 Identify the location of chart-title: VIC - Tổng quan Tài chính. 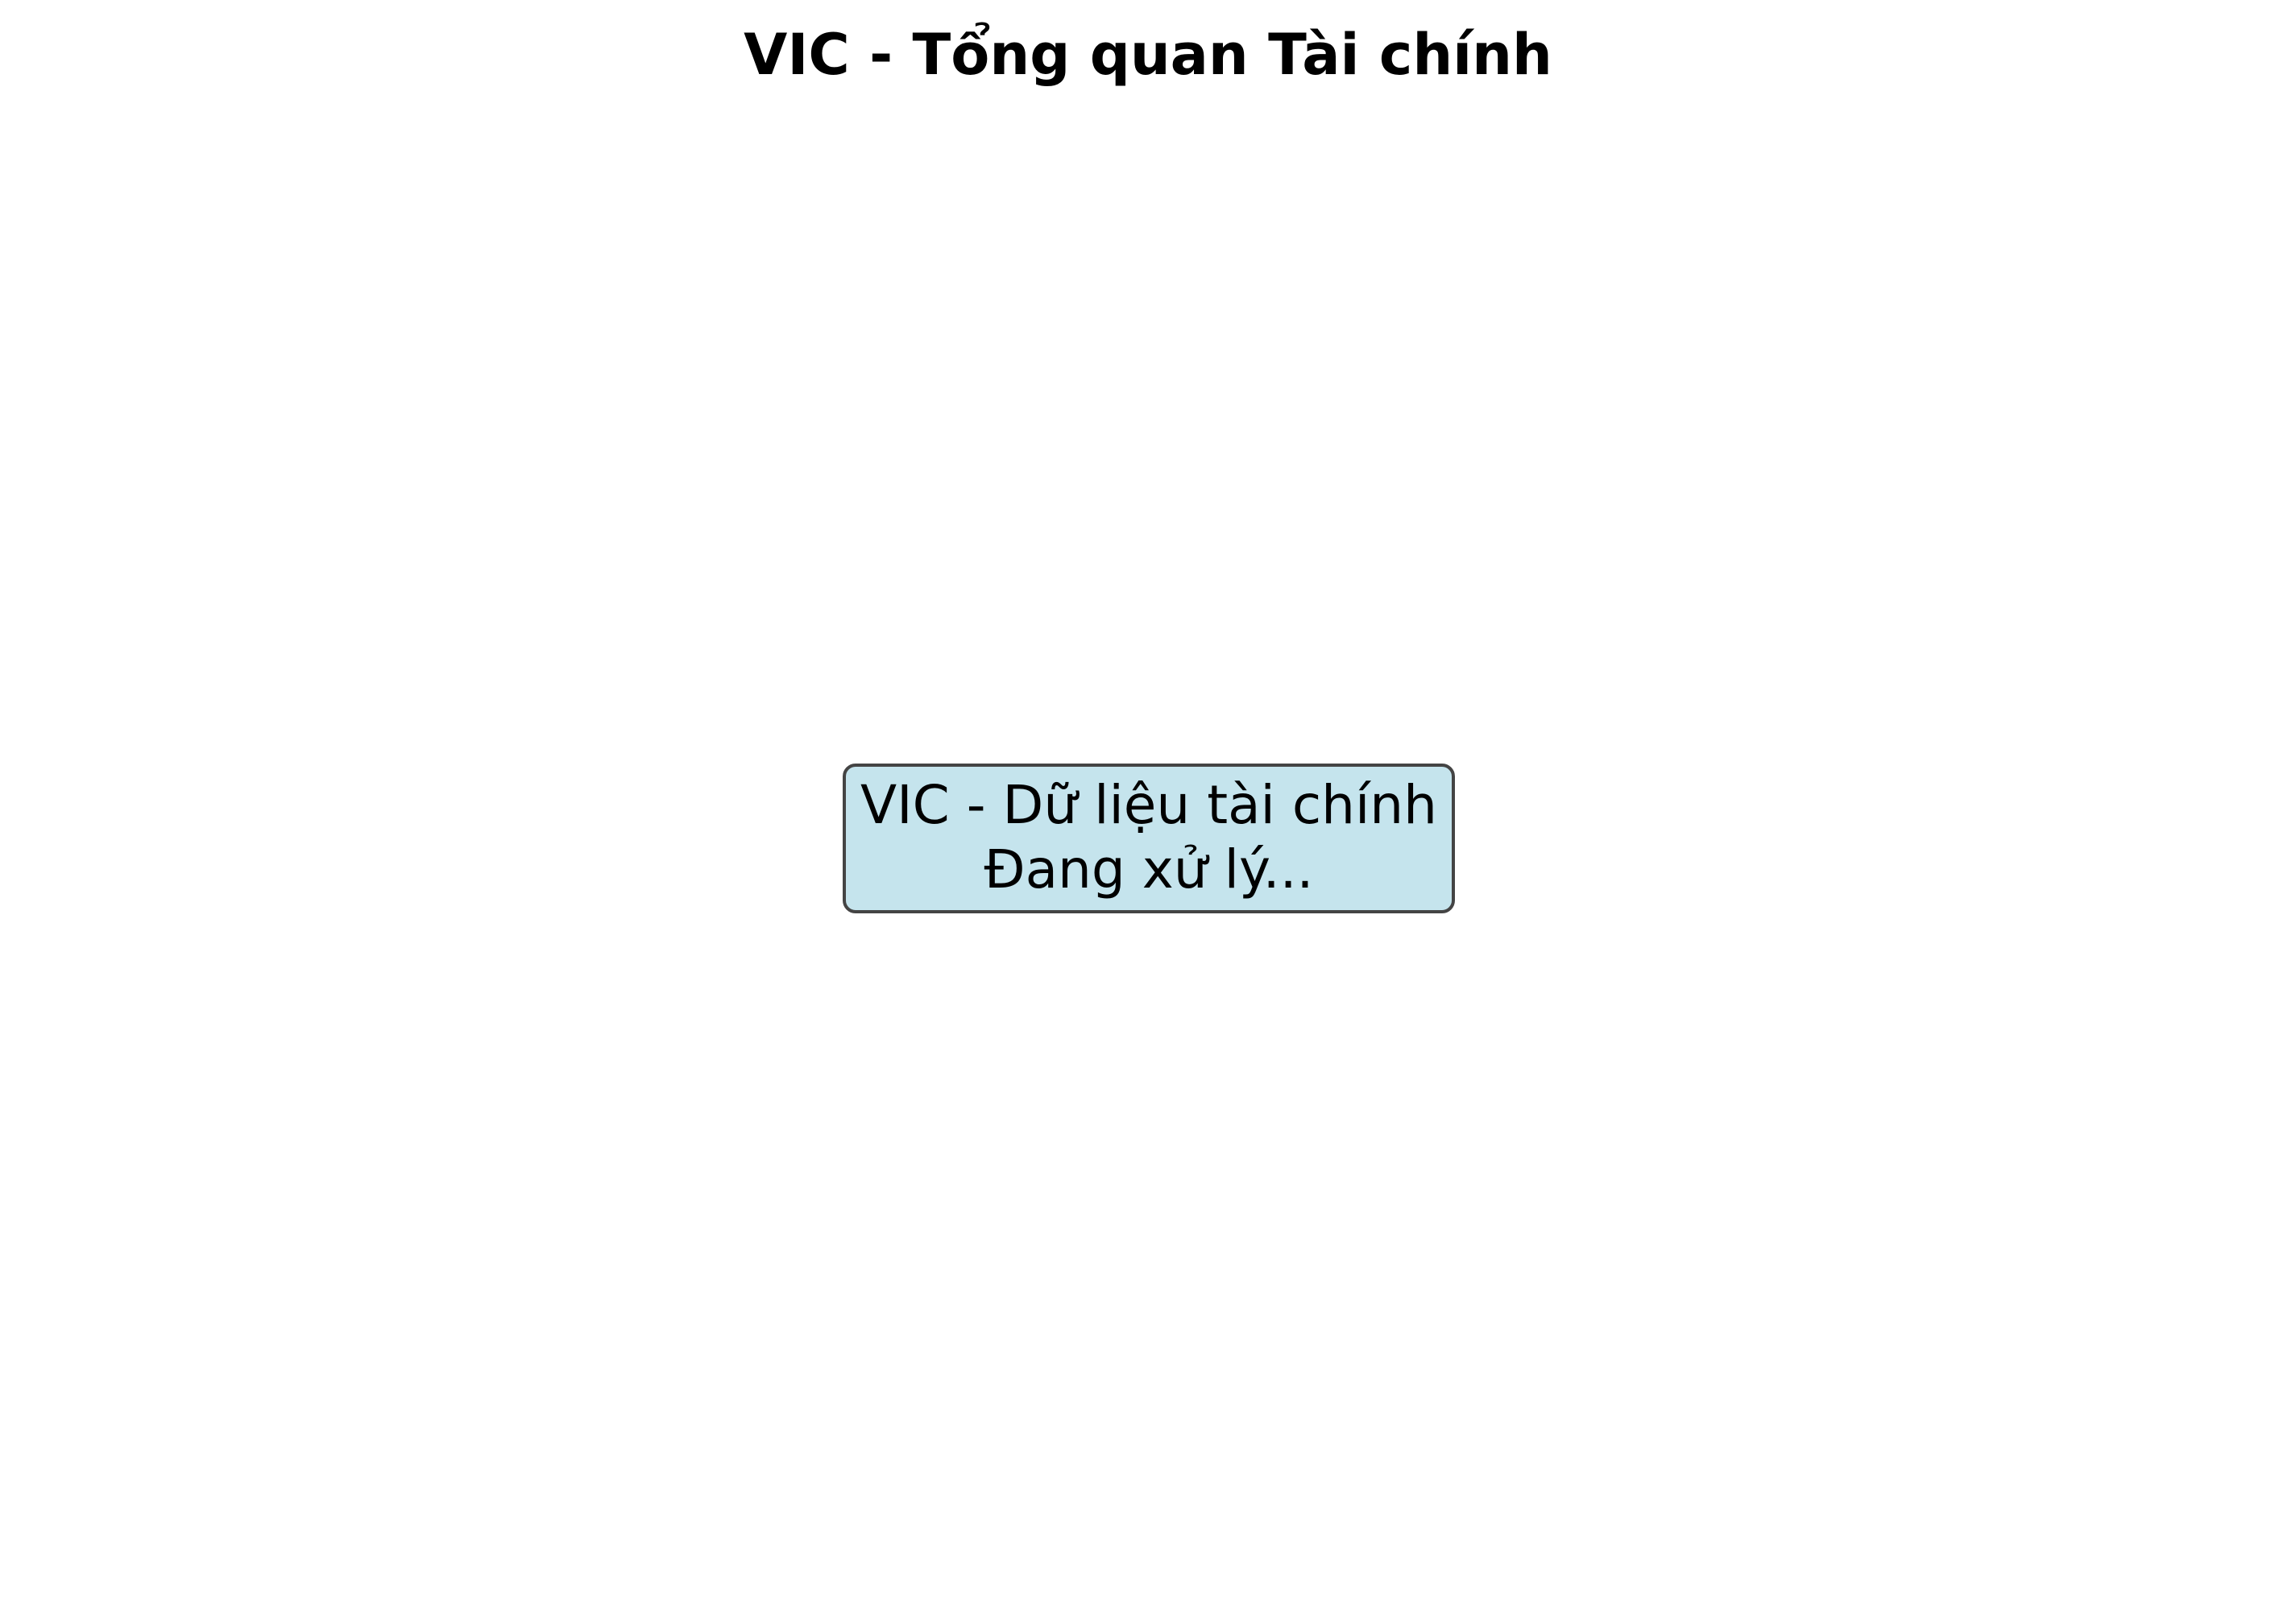
(1148, 55).